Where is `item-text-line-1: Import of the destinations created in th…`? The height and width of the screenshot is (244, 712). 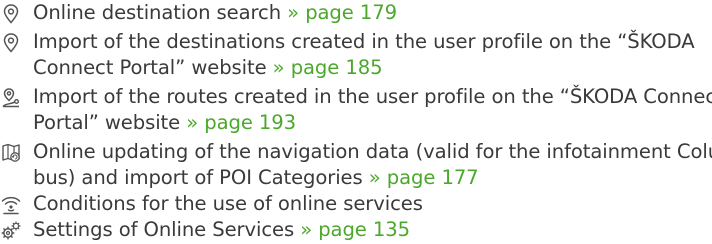
item-text-line-1: Import of the destinations created in th… is located at coordinates (364, 41).